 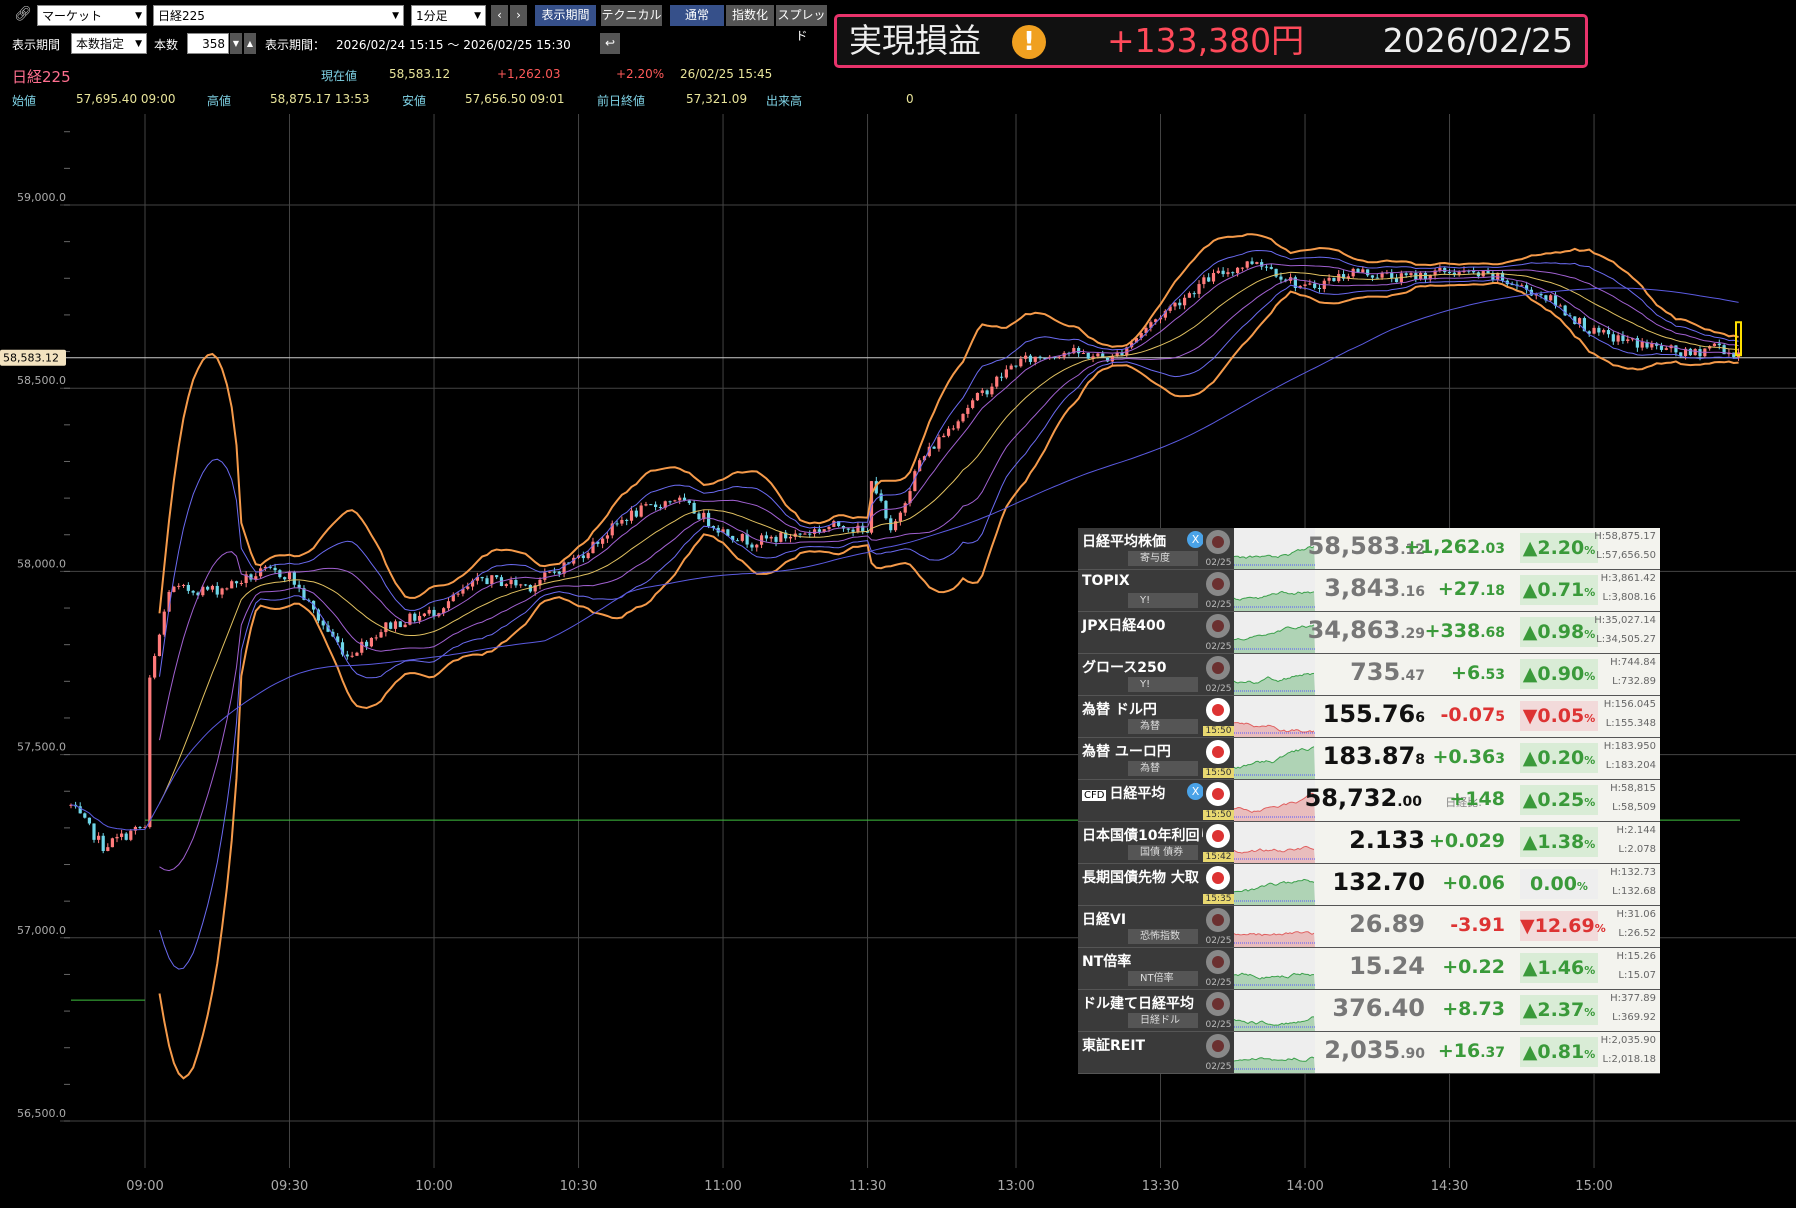 I want to click on volume-value: 0, so click(x=910, y=99).